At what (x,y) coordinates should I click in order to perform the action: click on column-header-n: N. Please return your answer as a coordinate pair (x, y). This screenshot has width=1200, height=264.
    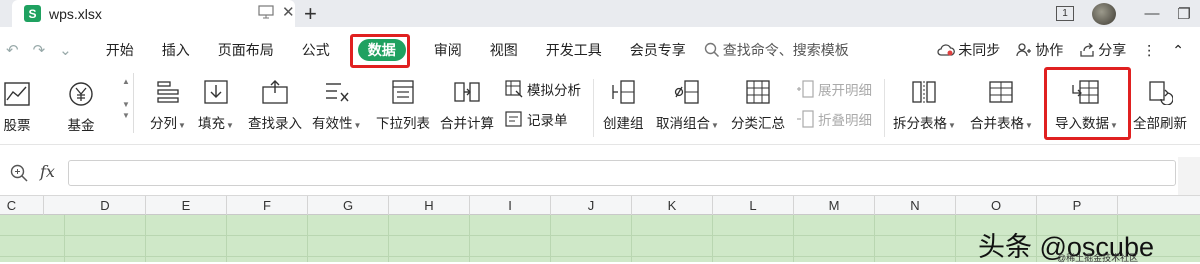
    Looking at the image, I should click on (915, 205).